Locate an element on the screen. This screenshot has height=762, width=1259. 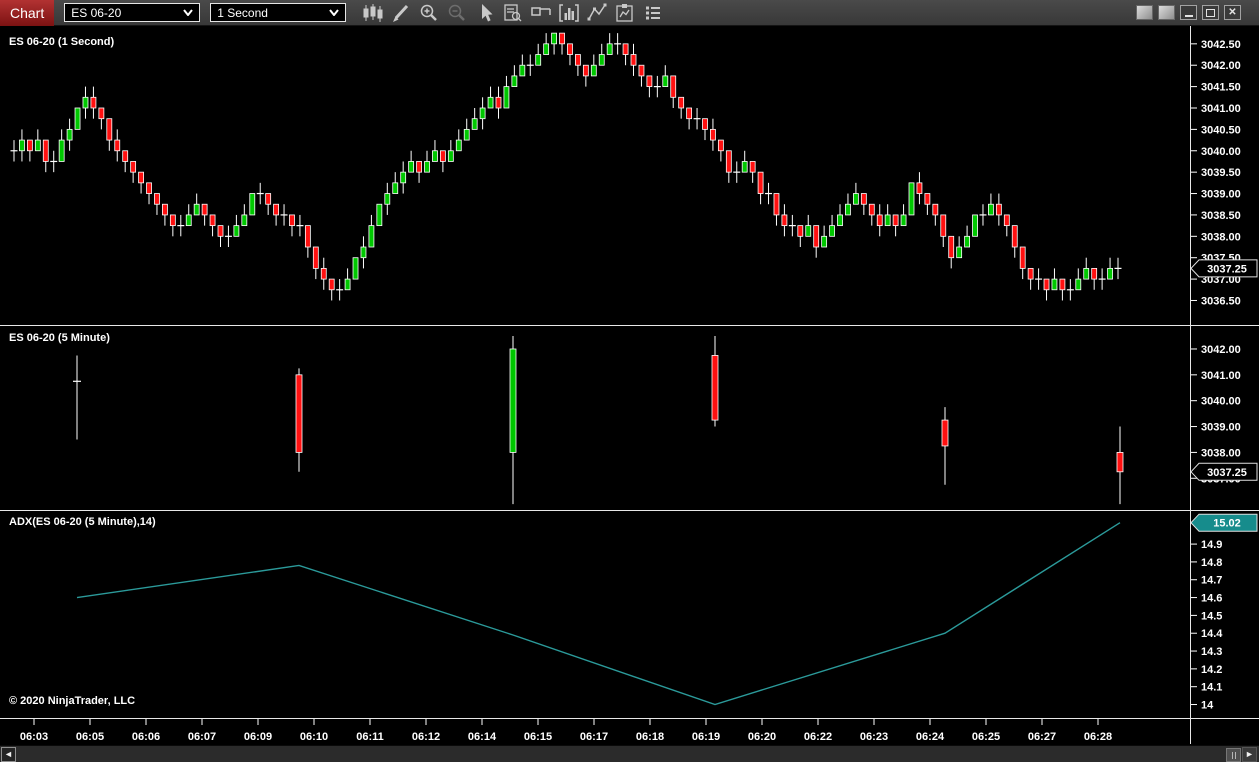
svg-text: 06:24 is located at coordinates (930, 737).